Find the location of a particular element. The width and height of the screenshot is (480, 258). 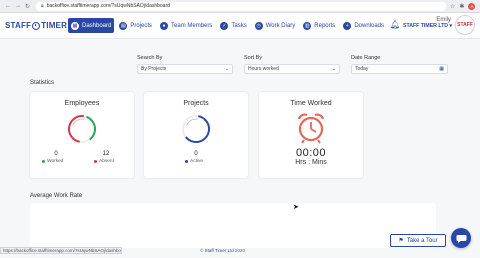

logo-clock-icon is located at coordinates (36, 25).